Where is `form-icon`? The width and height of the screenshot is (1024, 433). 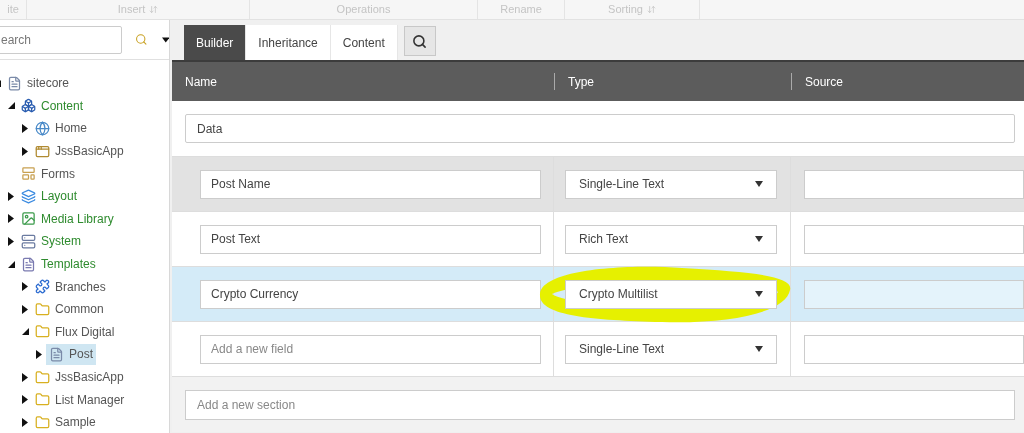
form-icon is located at coordinates (28, 174).